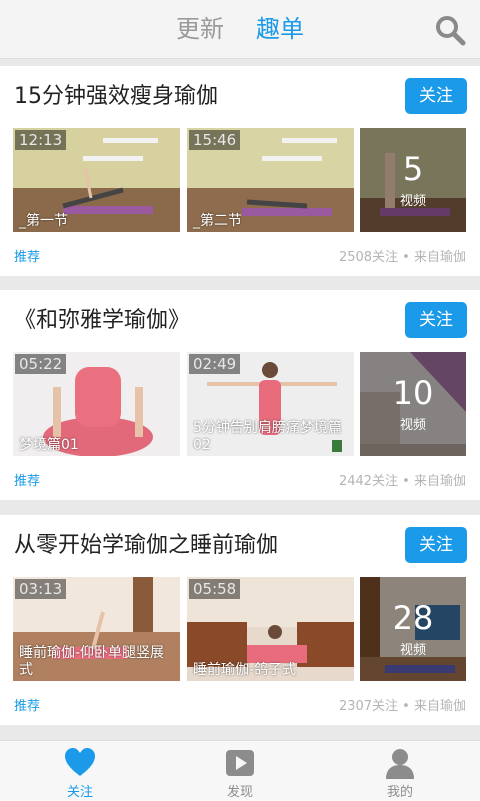 The height and width of the screenshot is (801, 480). I want to click on heart-icon, so click(80, 762).